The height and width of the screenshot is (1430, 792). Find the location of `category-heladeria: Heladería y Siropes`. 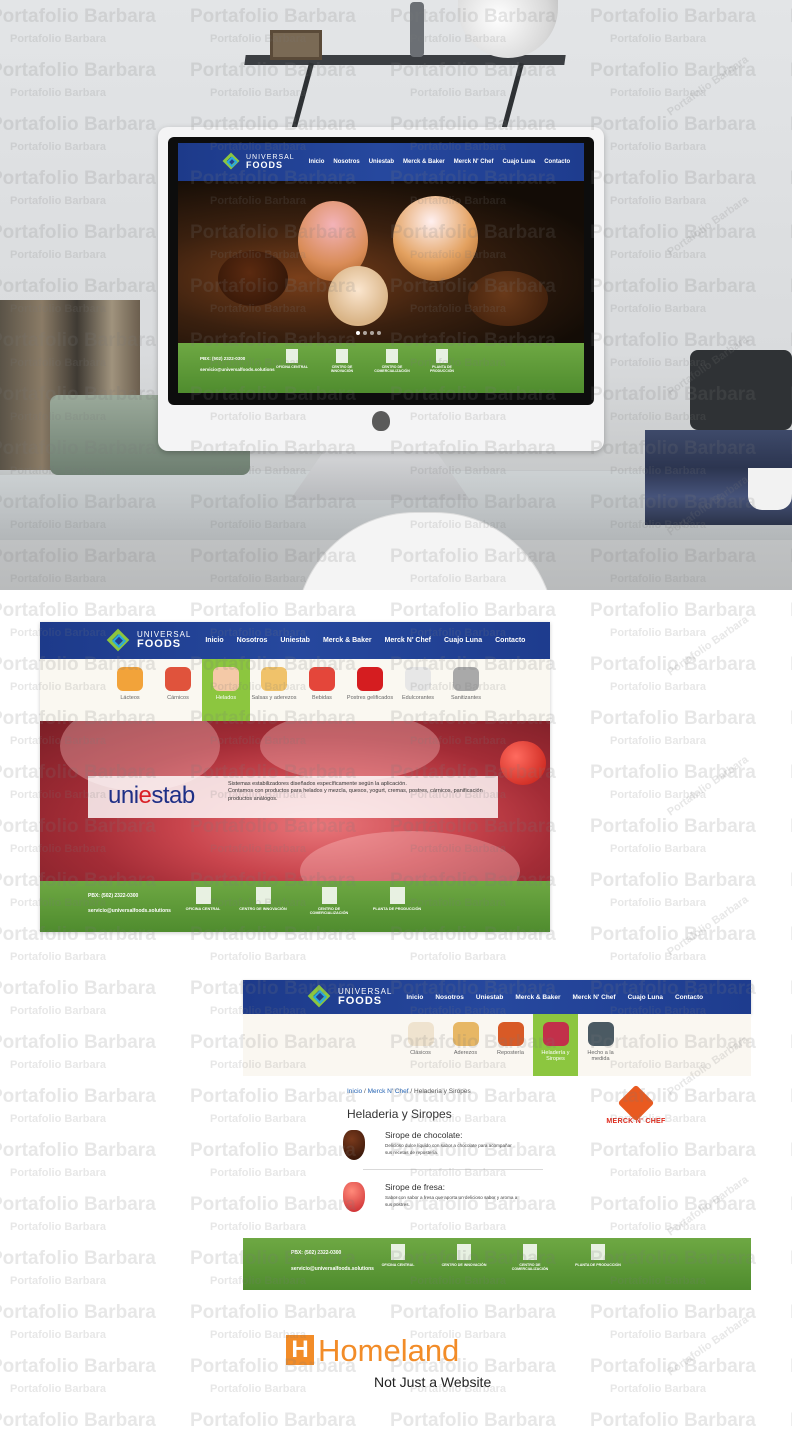

category-heladeria: Heladería y Siropes is located at coordinates (555, 1045).